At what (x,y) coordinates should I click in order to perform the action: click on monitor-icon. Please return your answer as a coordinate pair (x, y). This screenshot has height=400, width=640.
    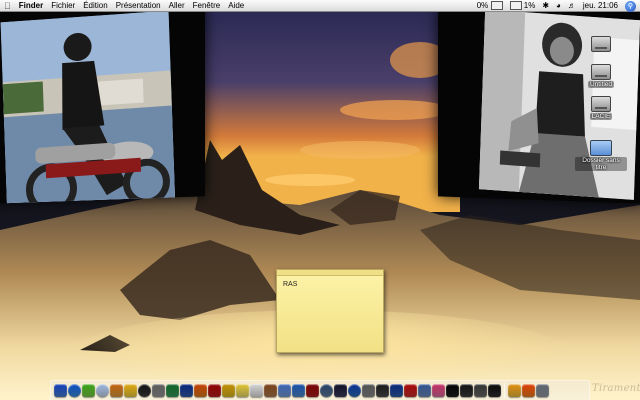
    Looking at the image, I should click on (466, 390).